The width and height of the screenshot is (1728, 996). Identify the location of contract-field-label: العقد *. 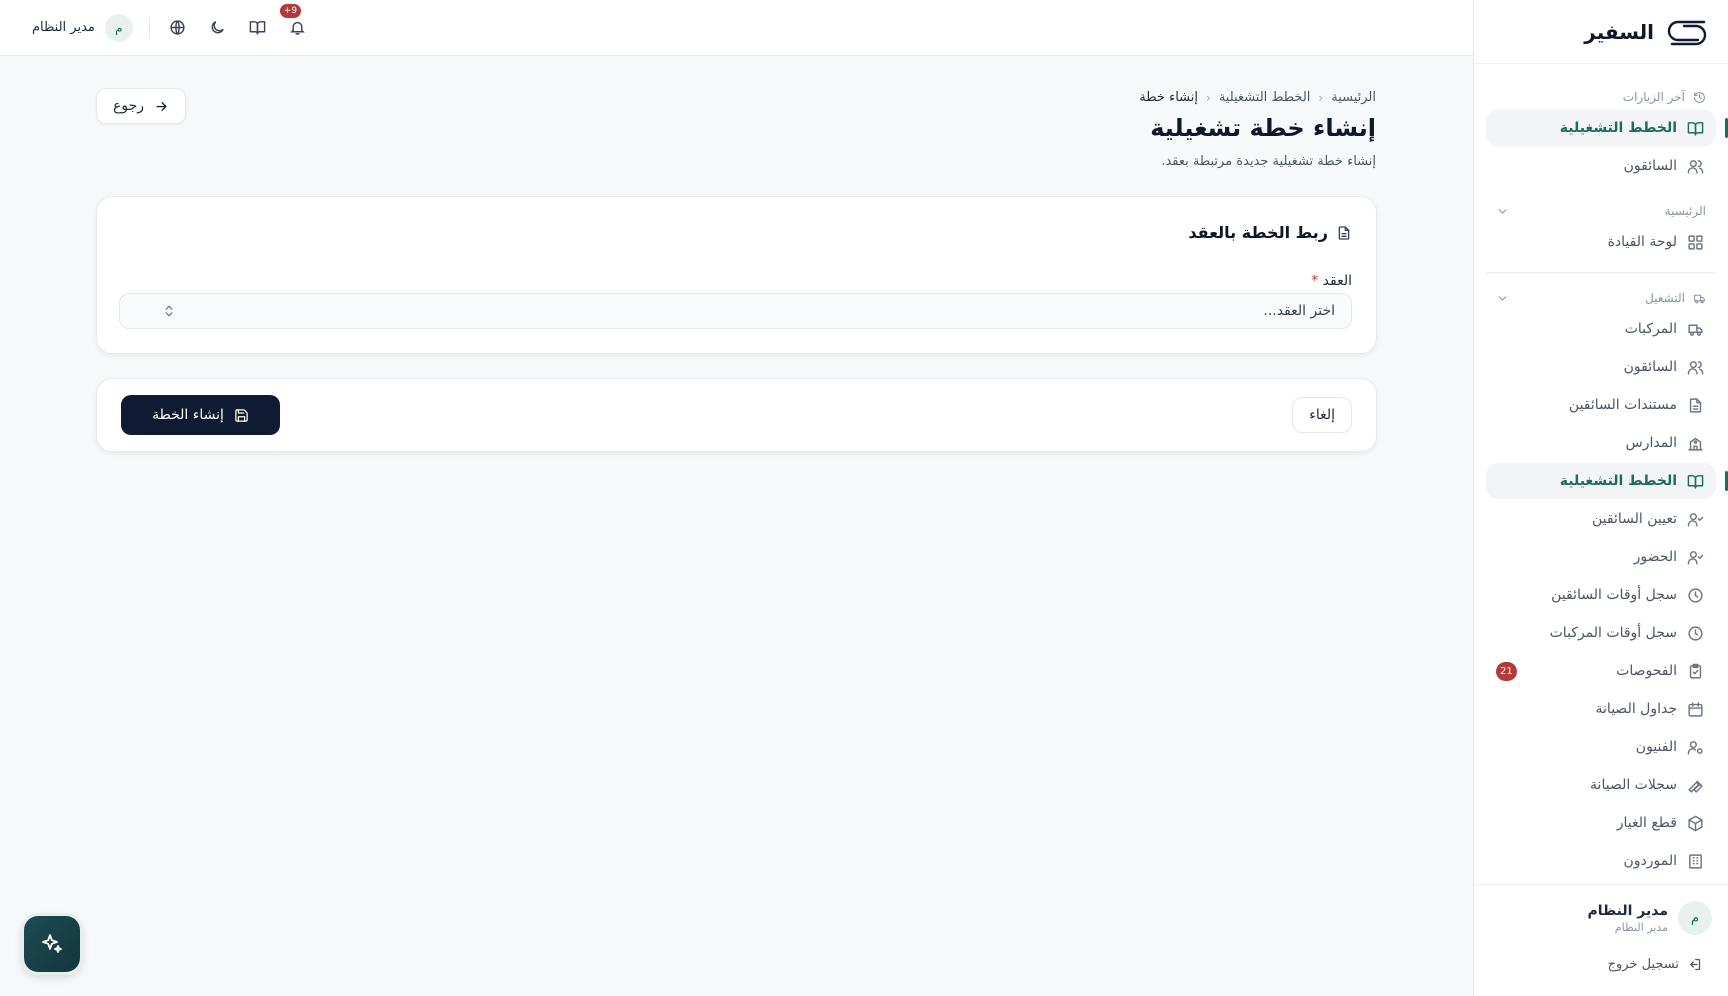
(1329, 281).